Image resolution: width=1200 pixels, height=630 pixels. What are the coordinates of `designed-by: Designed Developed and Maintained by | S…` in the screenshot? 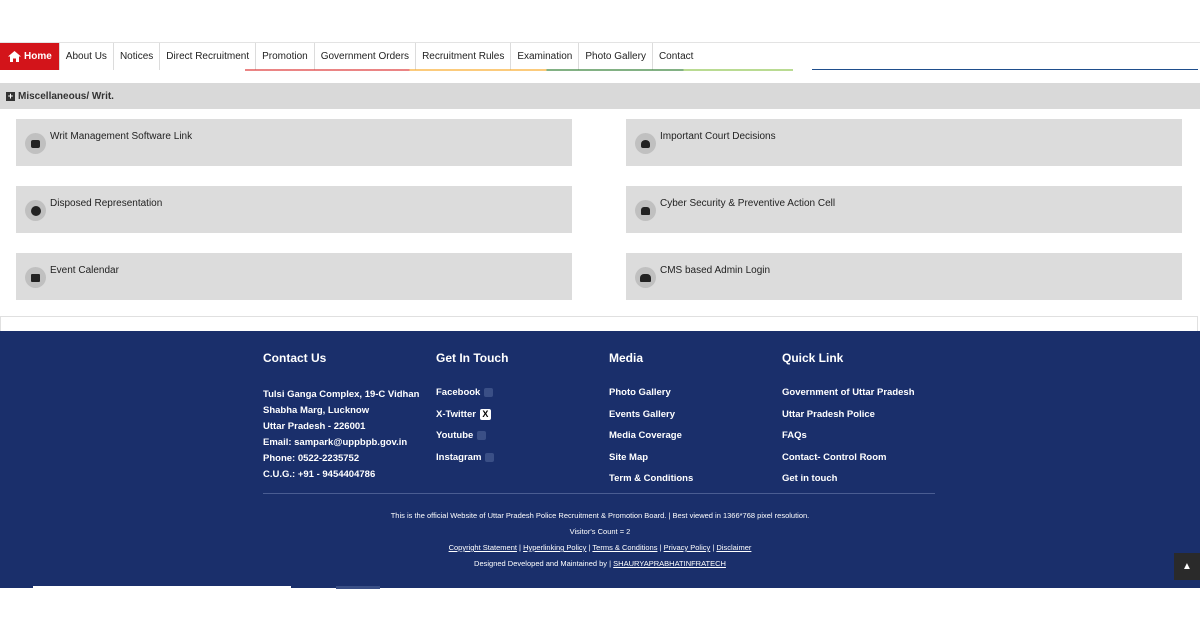 It's located at (600, 563).